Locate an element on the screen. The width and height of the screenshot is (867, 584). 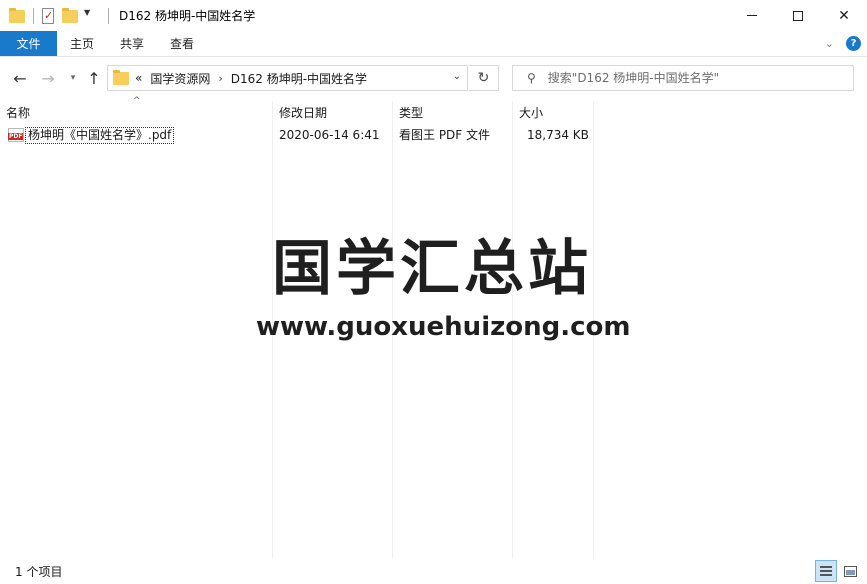
expand-ribbon-chevron-icon: ⌄ is located at coordinates (829, 43).